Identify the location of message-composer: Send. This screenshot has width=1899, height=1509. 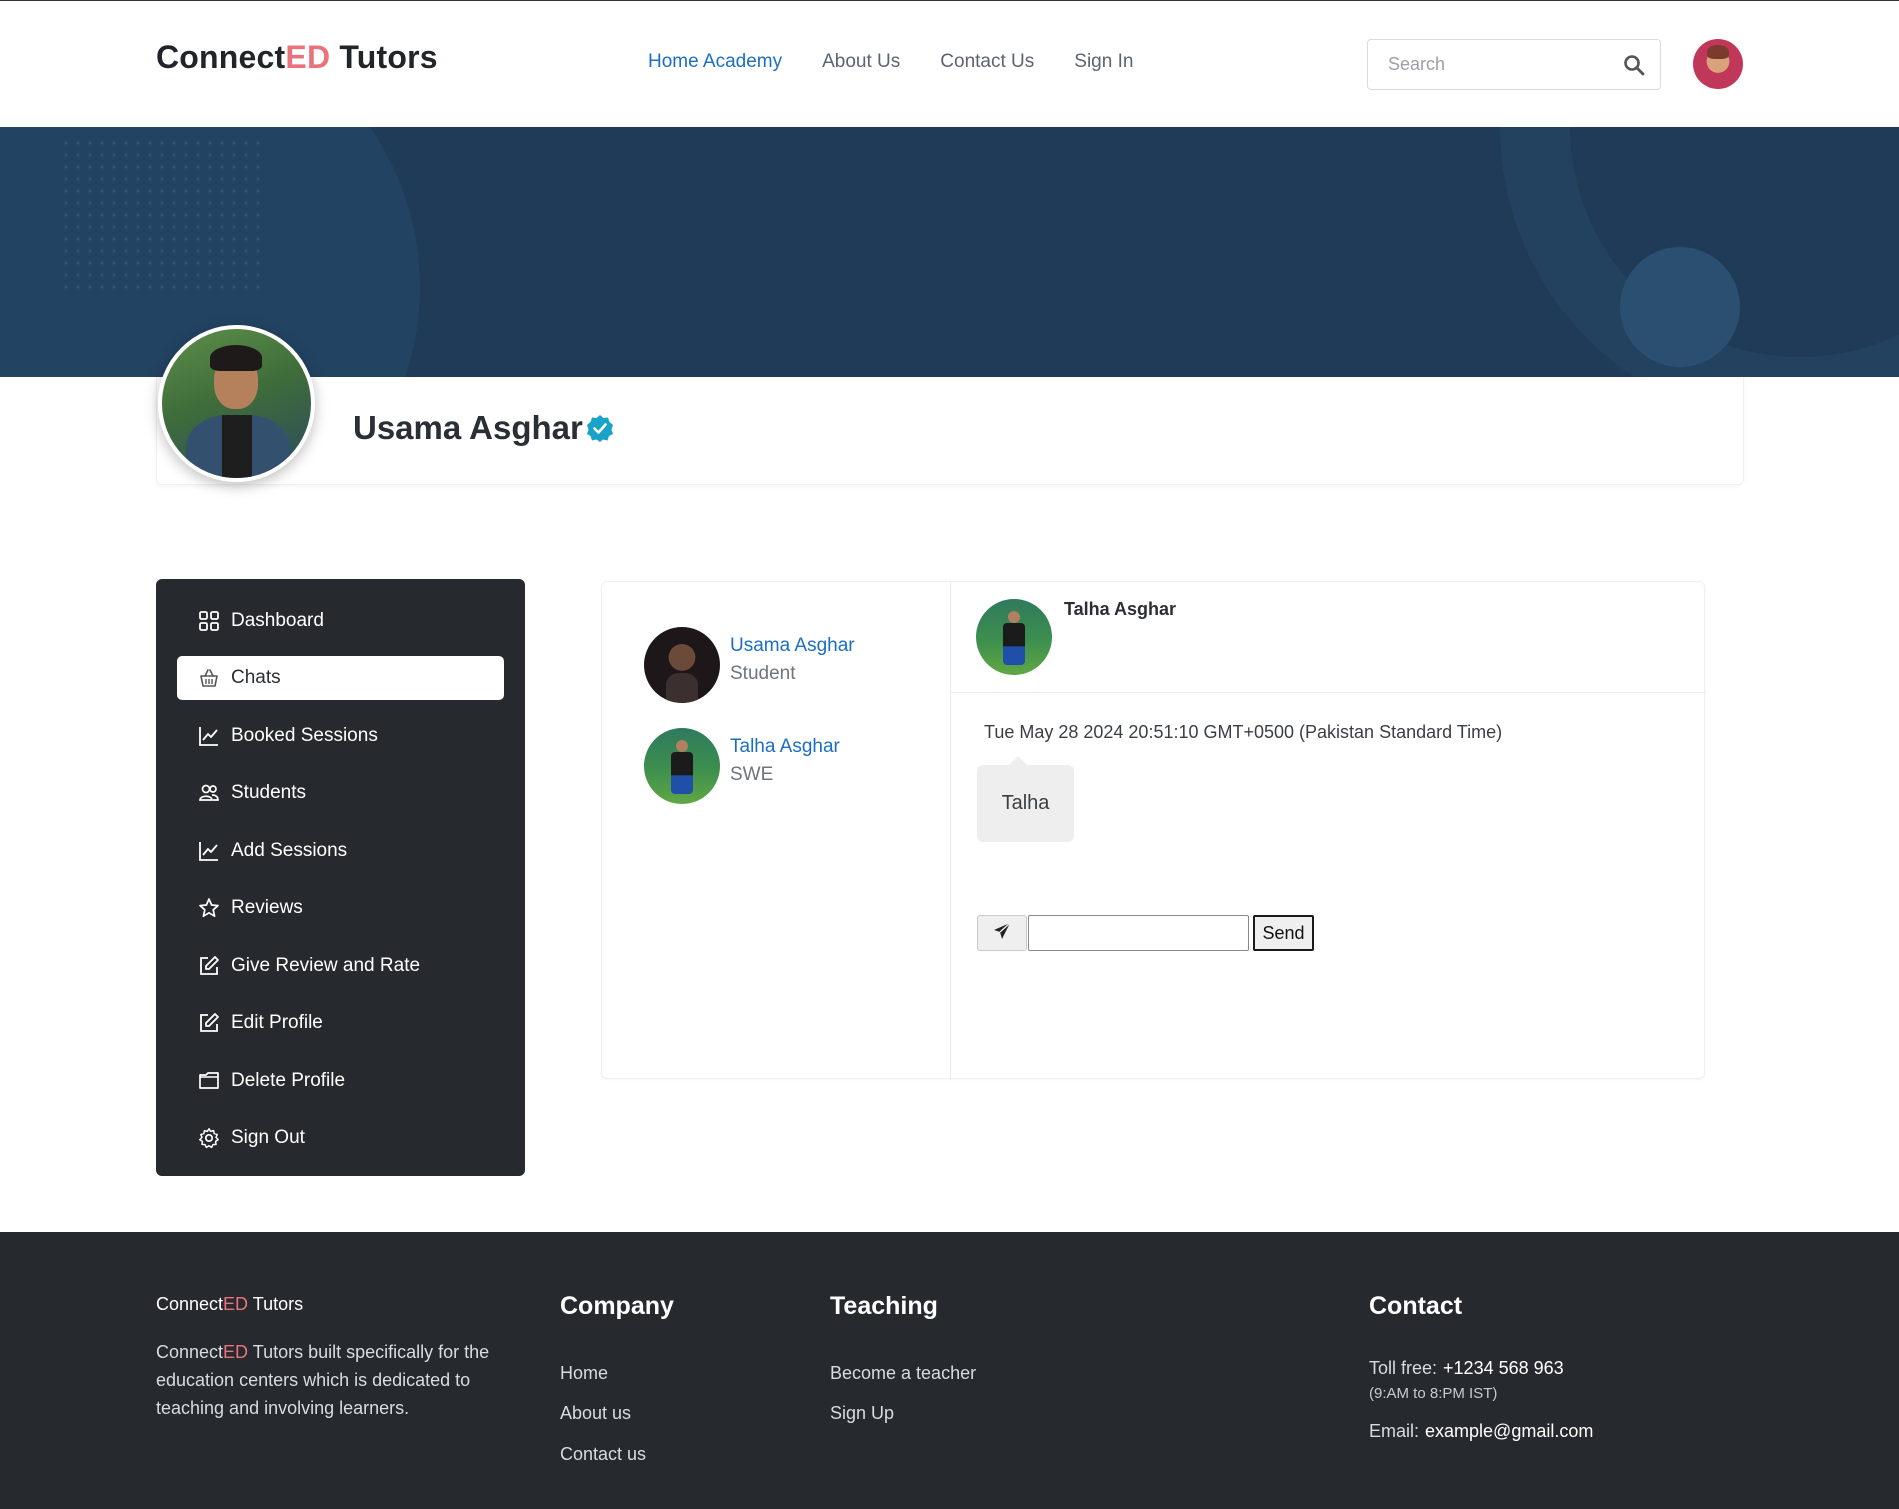
(1145, 933).